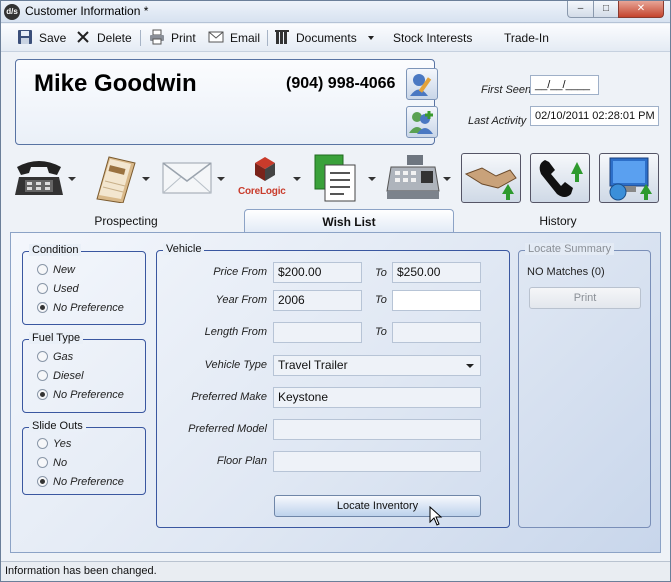  I want to click on add-contact-button, so click(422, 122).